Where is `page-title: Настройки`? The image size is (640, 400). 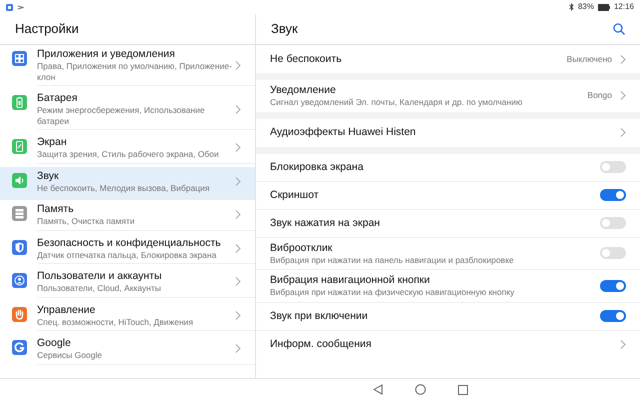 page-title: Настройки is located at coordinates (47, 29).